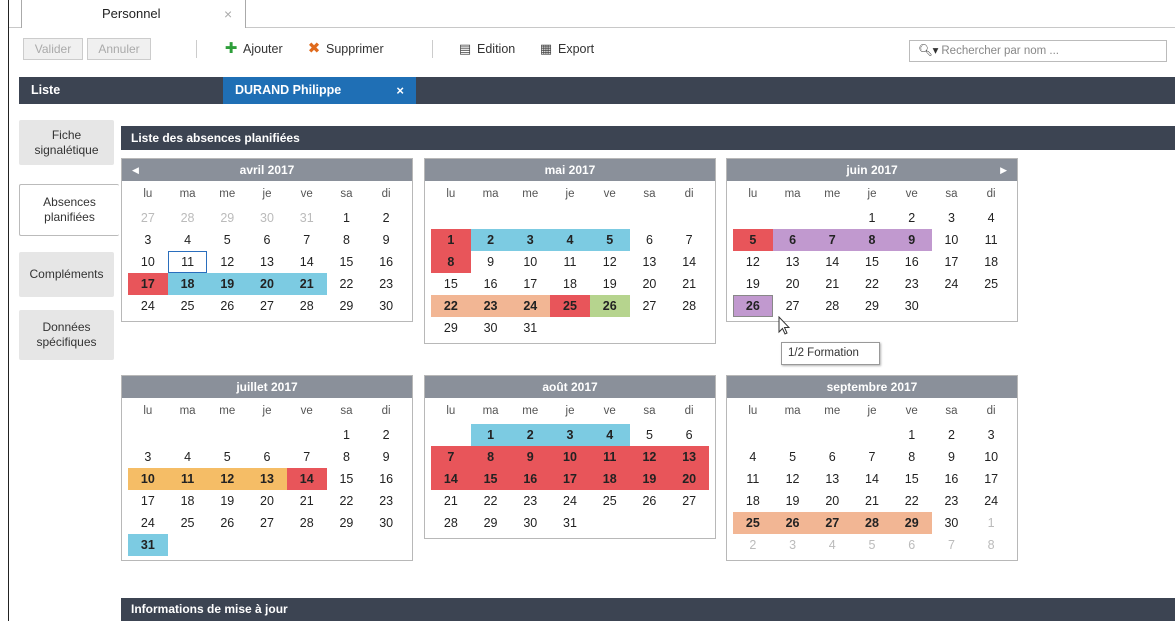 This screenshot has width=1176, height=621. Describe the element at coordinates (306, 284) in the screenshot. I see `absence-day-cell: 21` at that location.